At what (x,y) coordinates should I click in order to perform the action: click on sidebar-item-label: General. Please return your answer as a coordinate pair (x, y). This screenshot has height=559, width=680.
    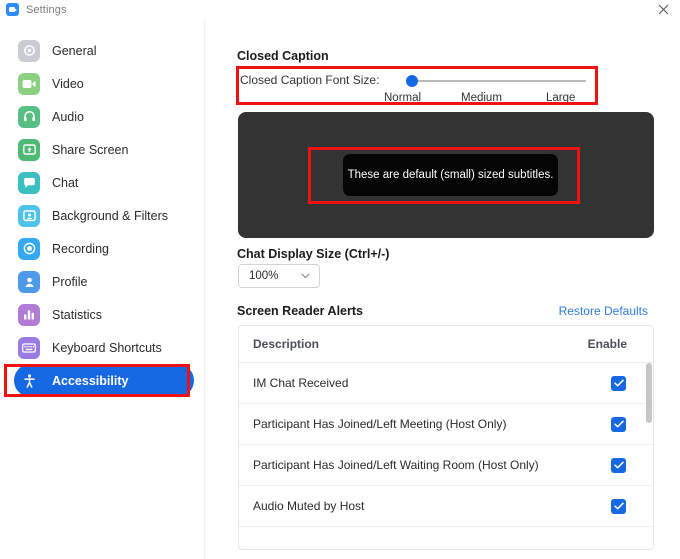
    Looking at the image, I should click on (74, 50).